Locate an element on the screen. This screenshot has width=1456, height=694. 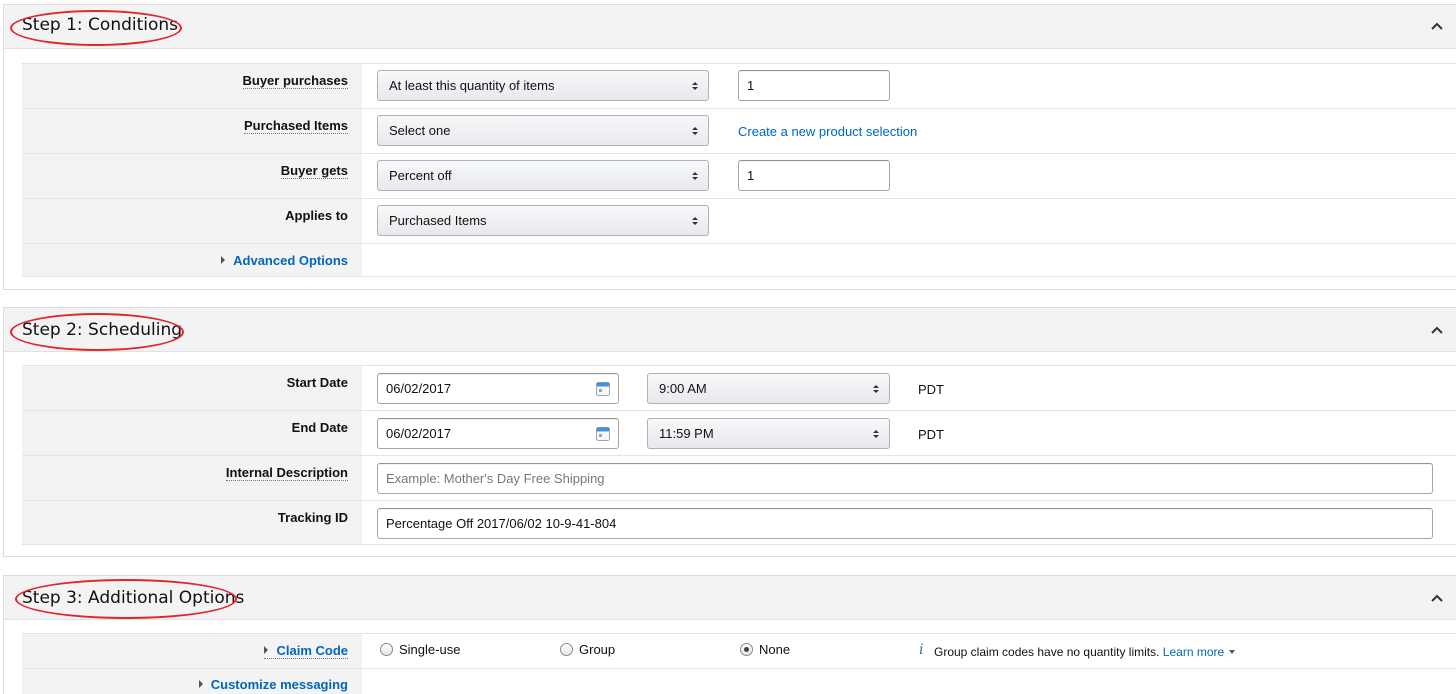
single-use-label: Single-use is located at coordinates (429, 649).